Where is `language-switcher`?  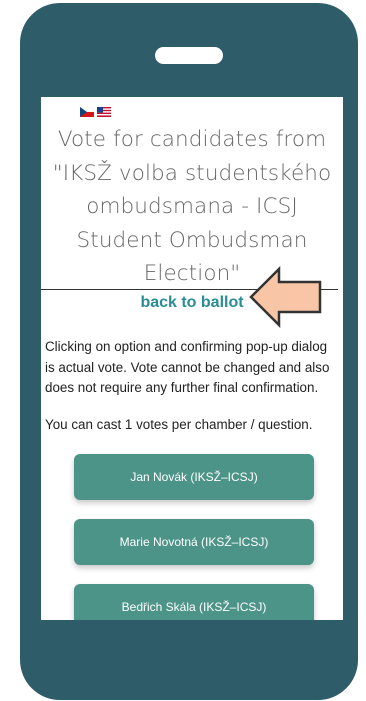
language-switcher is located at coordinates (95, 112).